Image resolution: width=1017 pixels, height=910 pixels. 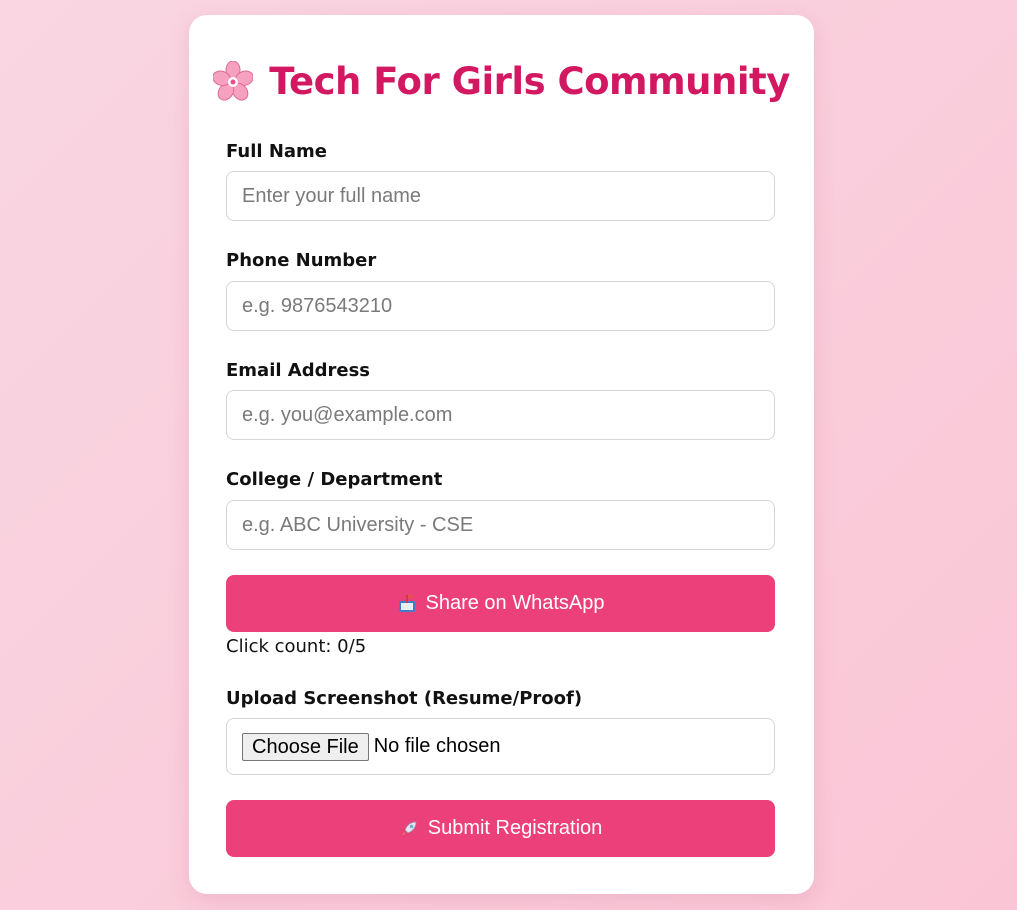 I want to click on title-text: Tech For Girls Community, so click(x=529, y=81).